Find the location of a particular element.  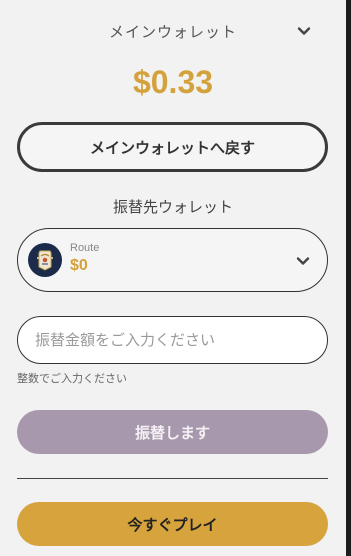

play-now-button: 今すぐプレイ is located at coordinates (172, 524).